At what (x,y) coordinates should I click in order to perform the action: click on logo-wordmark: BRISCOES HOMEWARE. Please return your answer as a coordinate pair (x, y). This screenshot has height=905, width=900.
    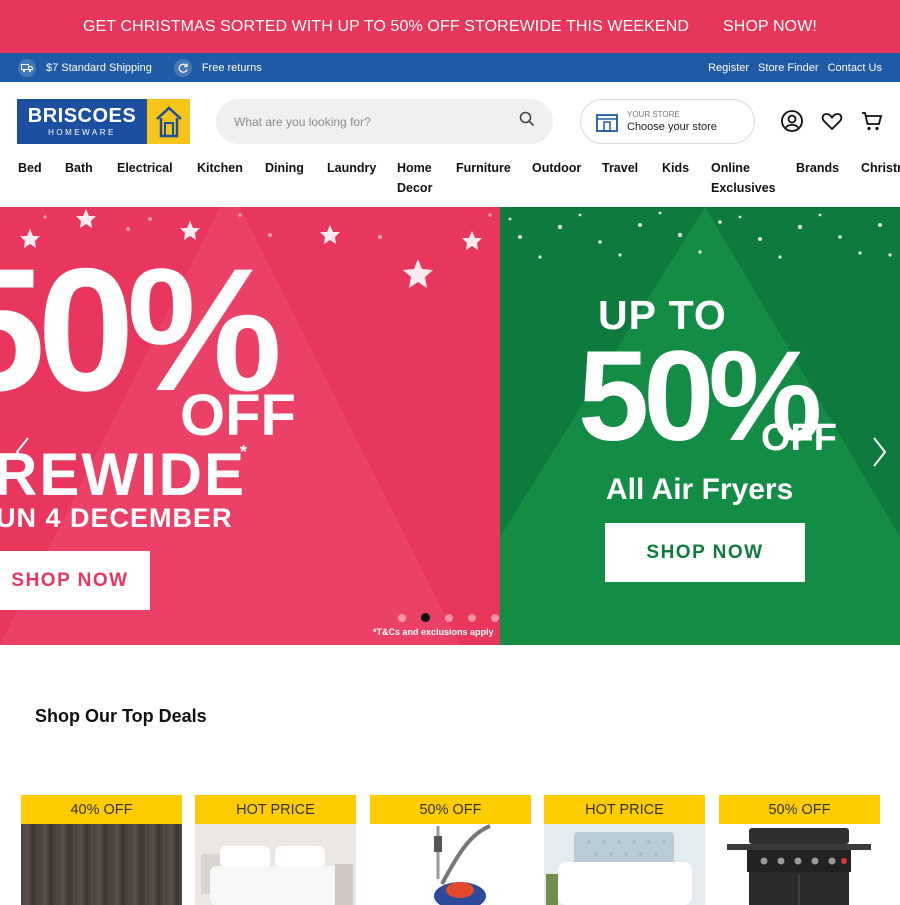
    Looking at the image, I should click on (82, 121).